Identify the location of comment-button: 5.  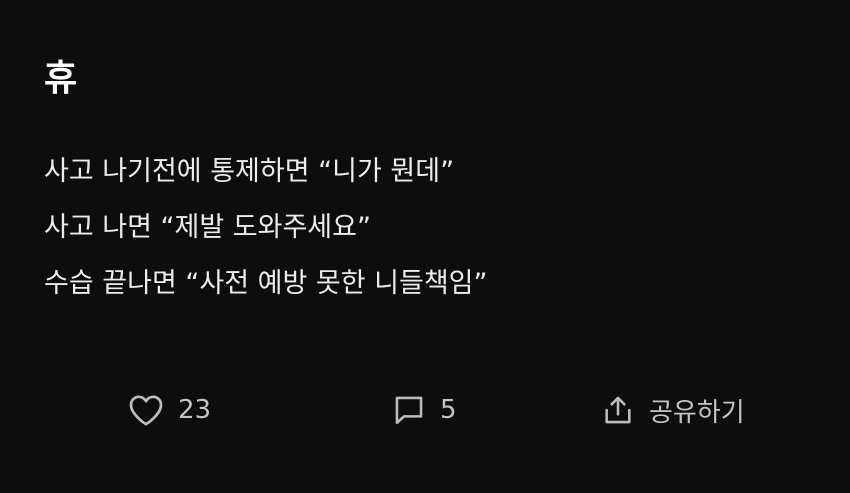
(424, 410).